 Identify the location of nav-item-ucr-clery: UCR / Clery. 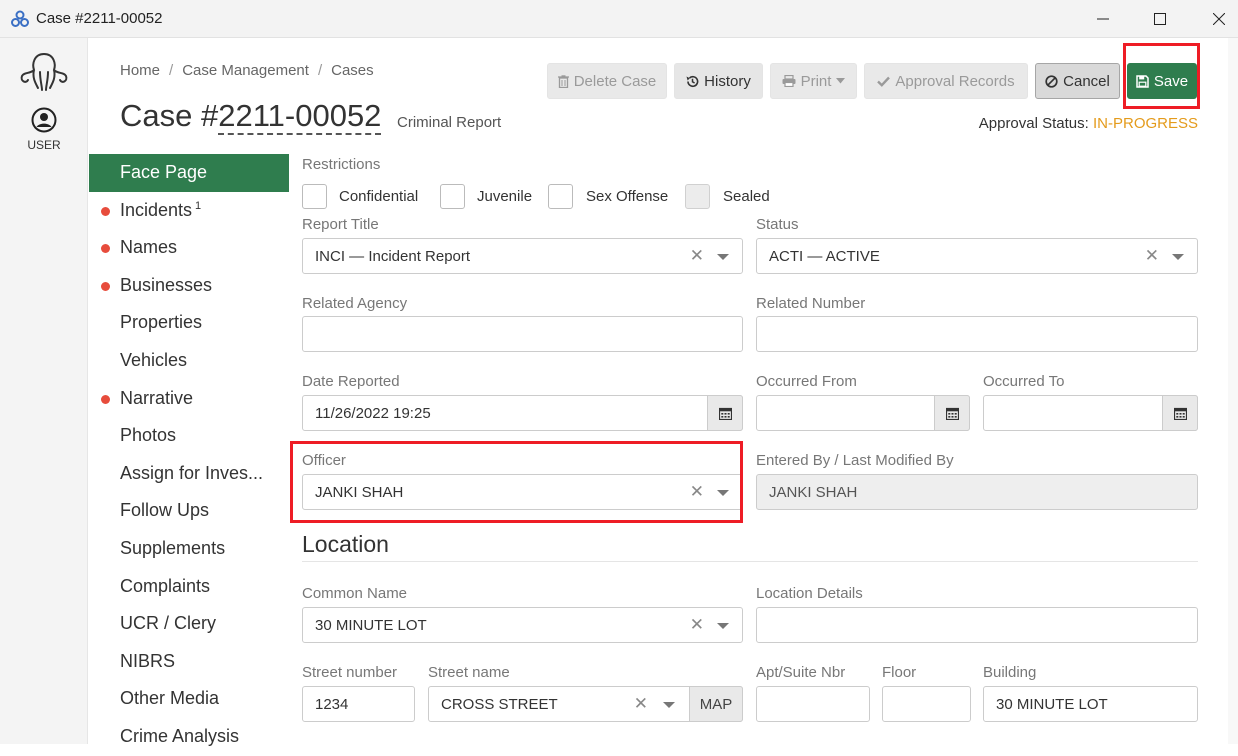
(189, 624).